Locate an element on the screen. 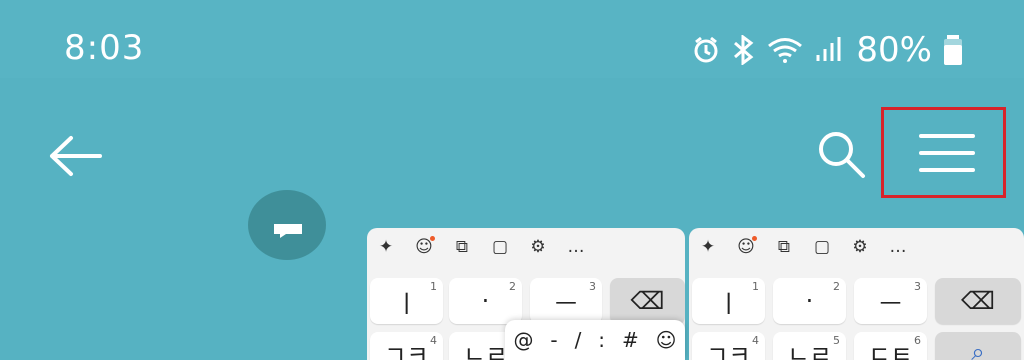 This screenshot has width=1024, height=360. bluetooth-icon is located at coordinates (744, 50).